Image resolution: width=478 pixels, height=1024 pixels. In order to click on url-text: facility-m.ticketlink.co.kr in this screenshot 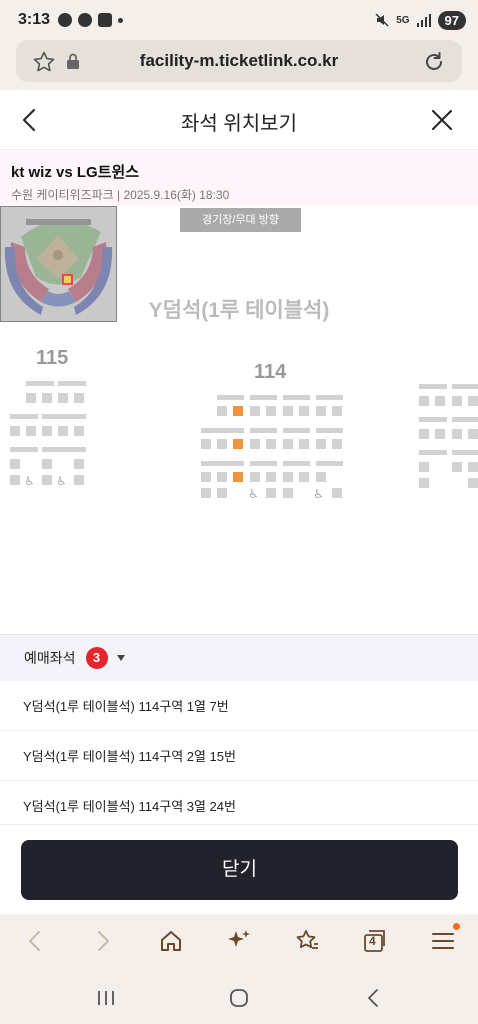, I will do `click(239, 61)`.